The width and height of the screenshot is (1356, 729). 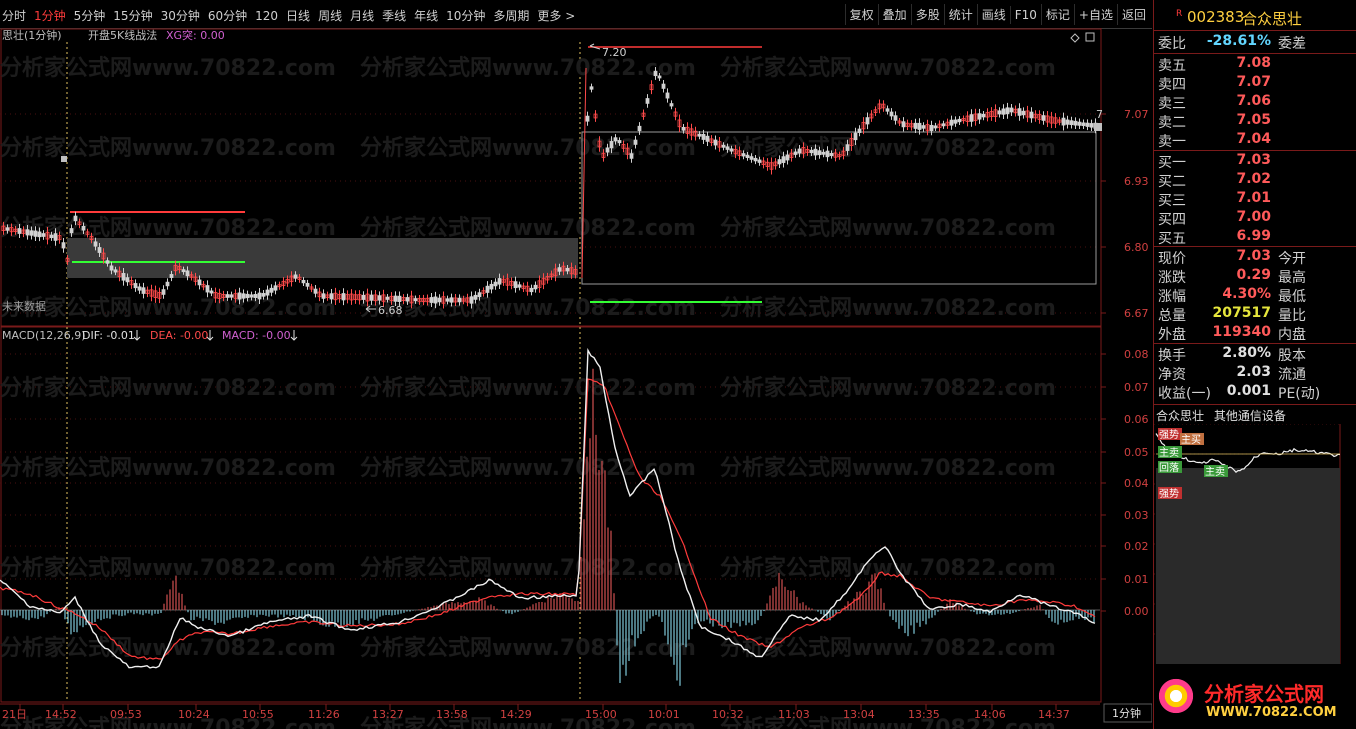 I want to click on sell-level-label: 卖一, so click(x=1172, y=142).